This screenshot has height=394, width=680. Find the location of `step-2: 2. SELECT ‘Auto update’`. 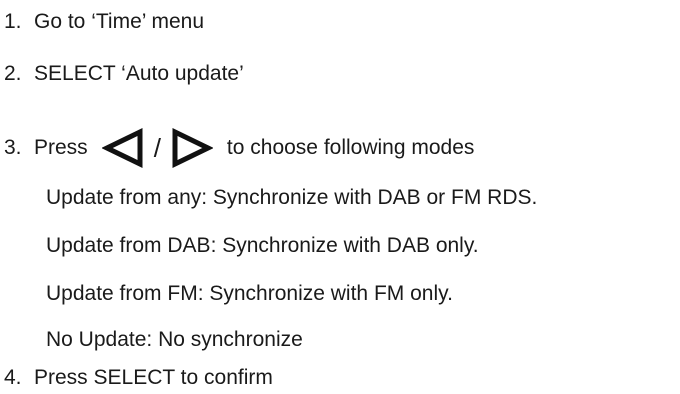

step-2: 2. SELECT ‘Auto update’ is located at coordinates (122, 74).